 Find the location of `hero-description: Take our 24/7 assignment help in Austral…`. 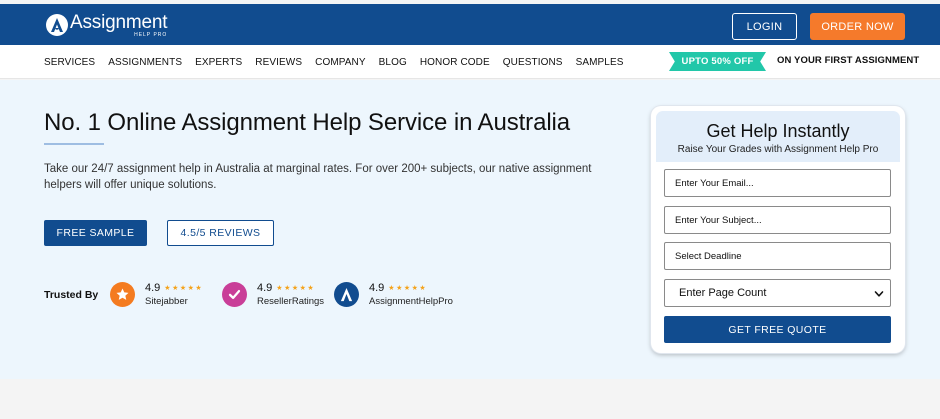

hero-description: Take our 24/7 assignment help in Austral… is located at coordinates (318, 177).